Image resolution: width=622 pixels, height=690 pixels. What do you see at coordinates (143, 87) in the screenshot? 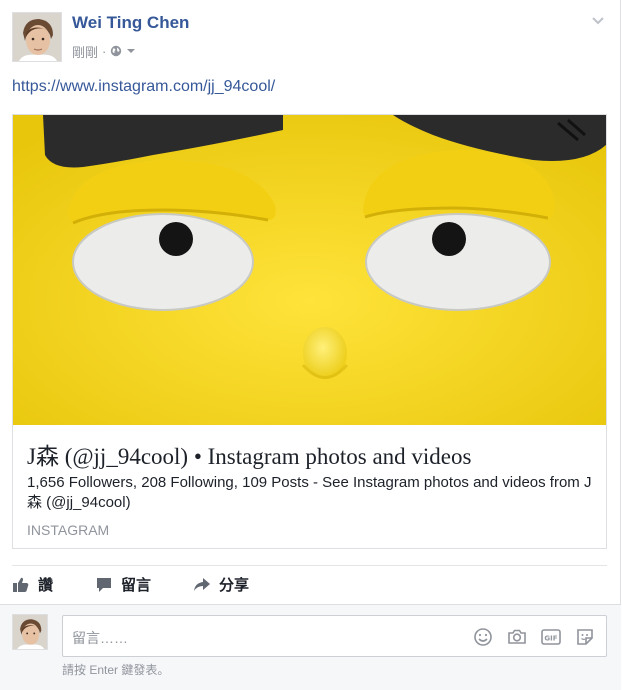
I see `post-link: https://www.instagram.com/jj_94cool/` at bounding box center [143, 87].